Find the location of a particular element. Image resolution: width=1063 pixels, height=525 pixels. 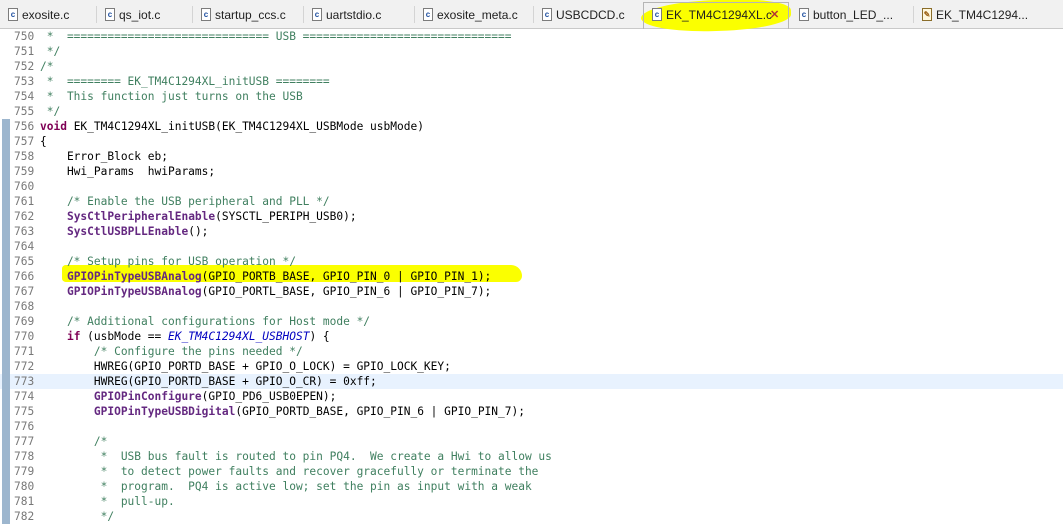

code-line: 757{ is located at coordinates (531, 141).